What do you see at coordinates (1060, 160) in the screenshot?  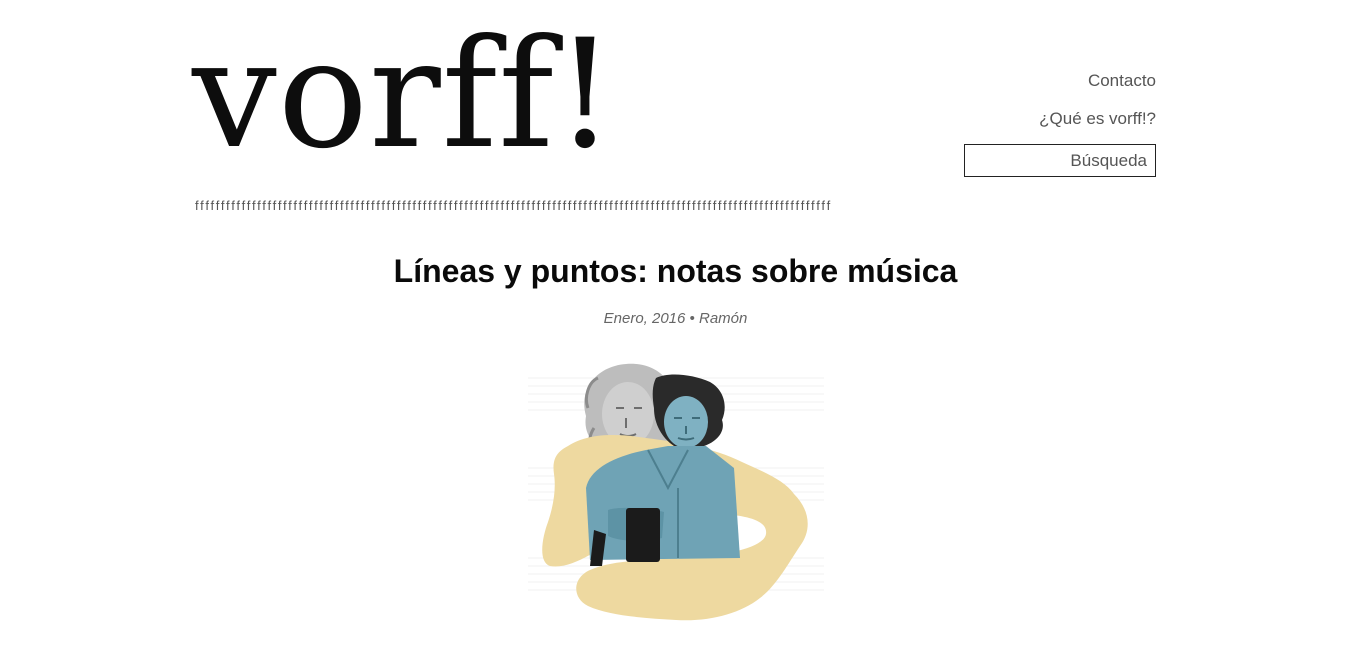 I see `search-input` at bounding box center [1060, 160].